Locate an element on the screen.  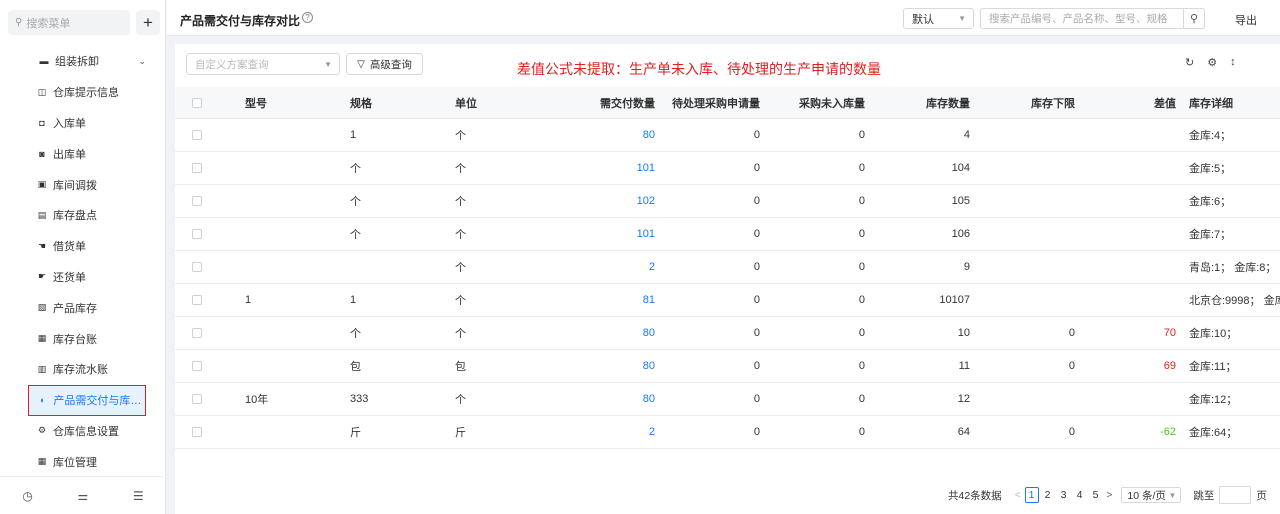
column-header-stock: 库存数量 is located at coordinates (922, 102).